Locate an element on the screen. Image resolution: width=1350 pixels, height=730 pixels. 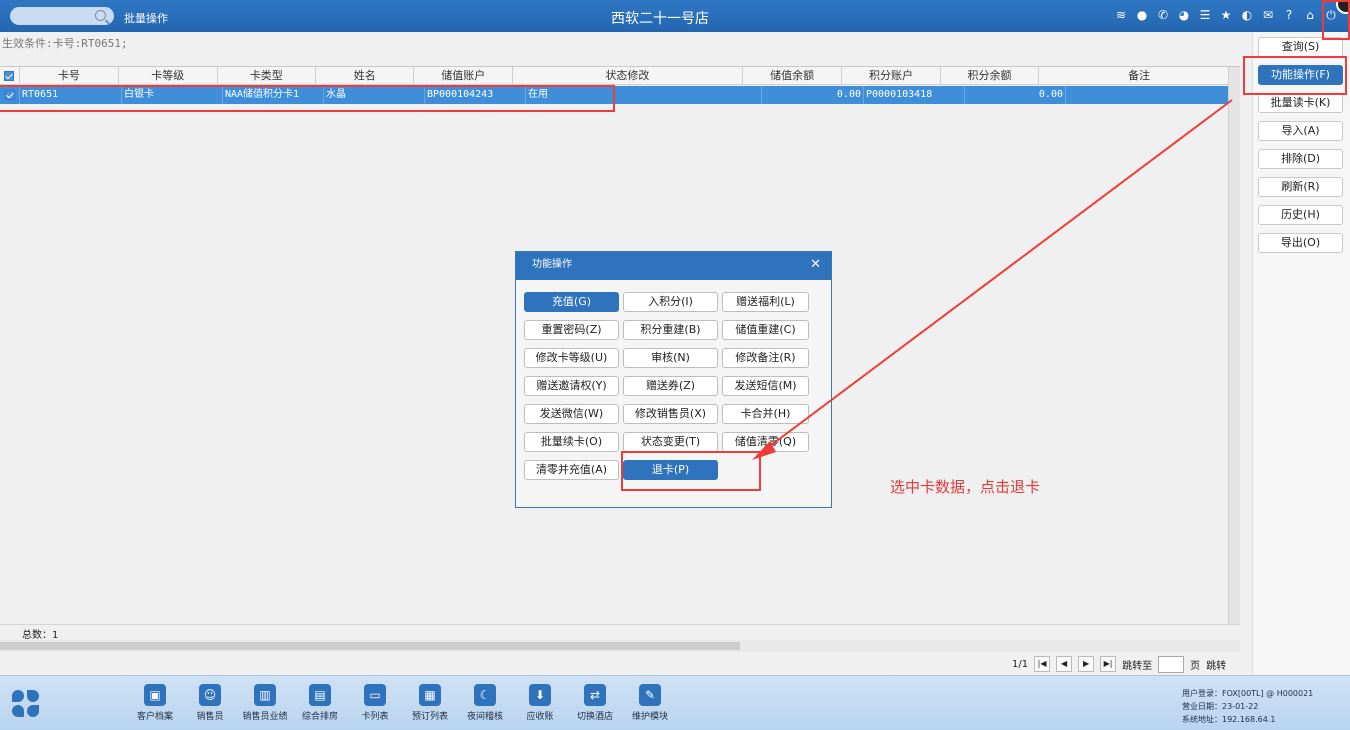
cell-status: 在用 is located at coordinates (644, 95).